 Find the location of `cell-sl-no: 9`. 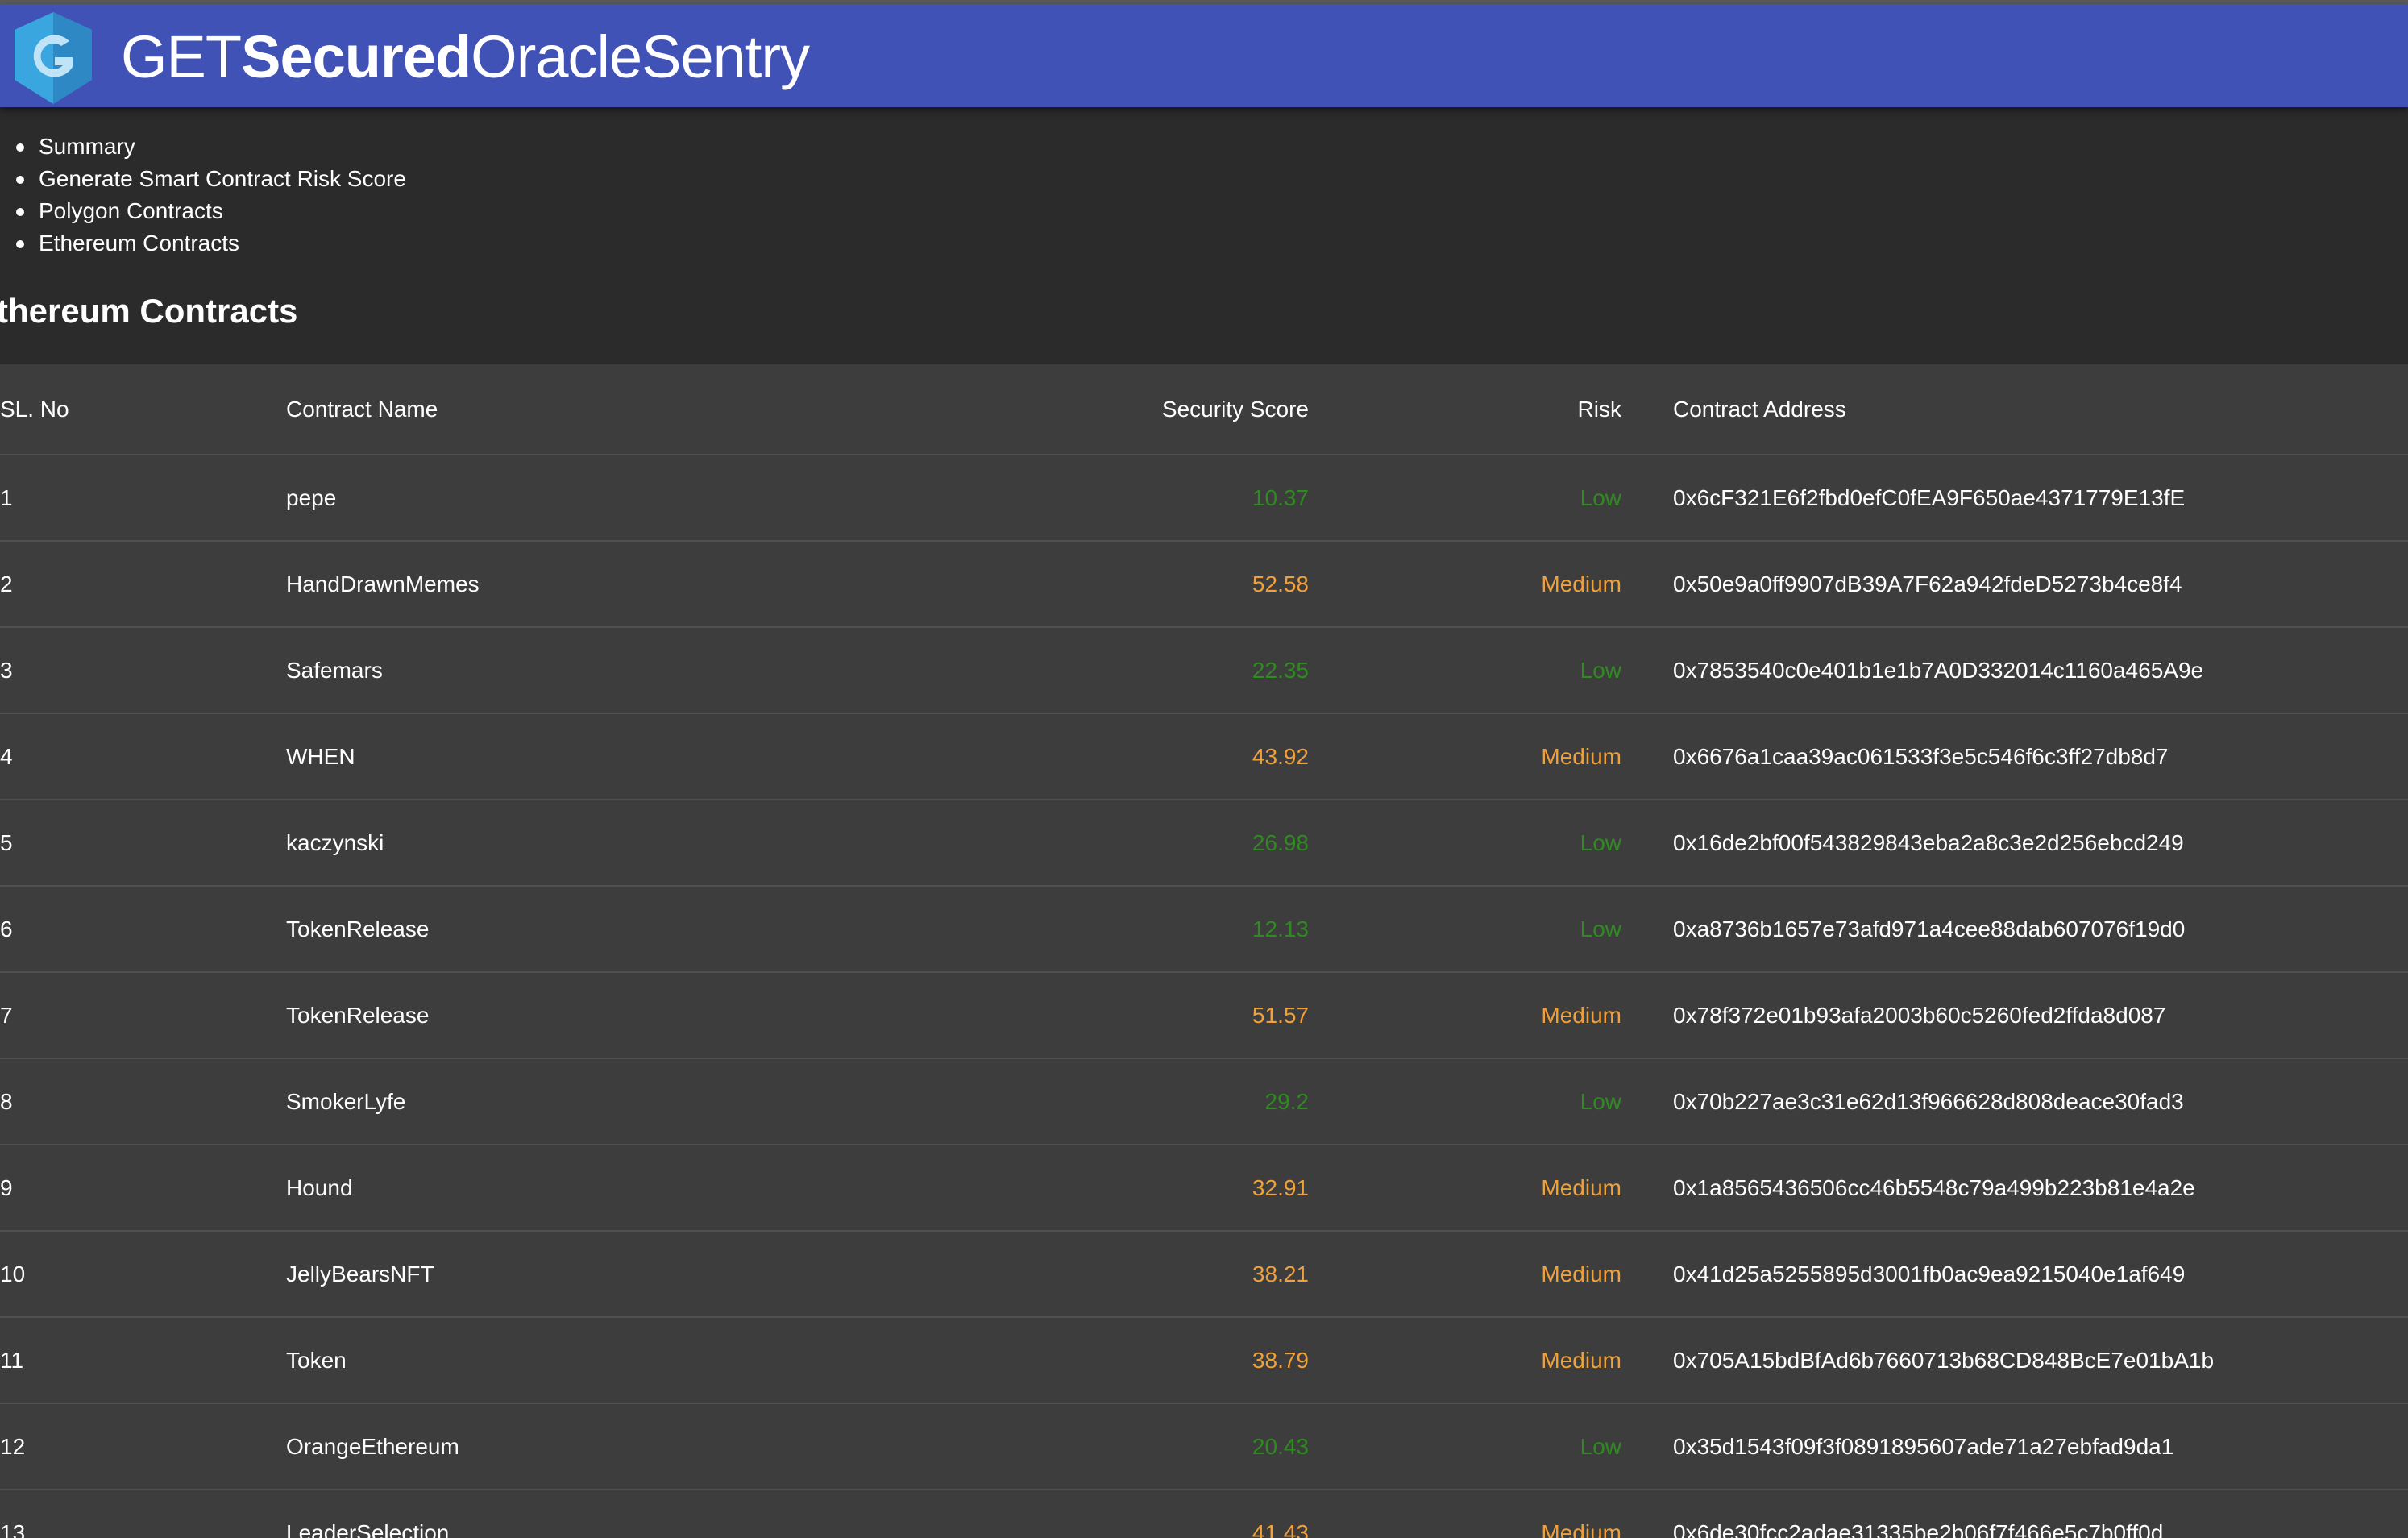

cell-sl-no: 9 is located at coordinates (7, 1187).